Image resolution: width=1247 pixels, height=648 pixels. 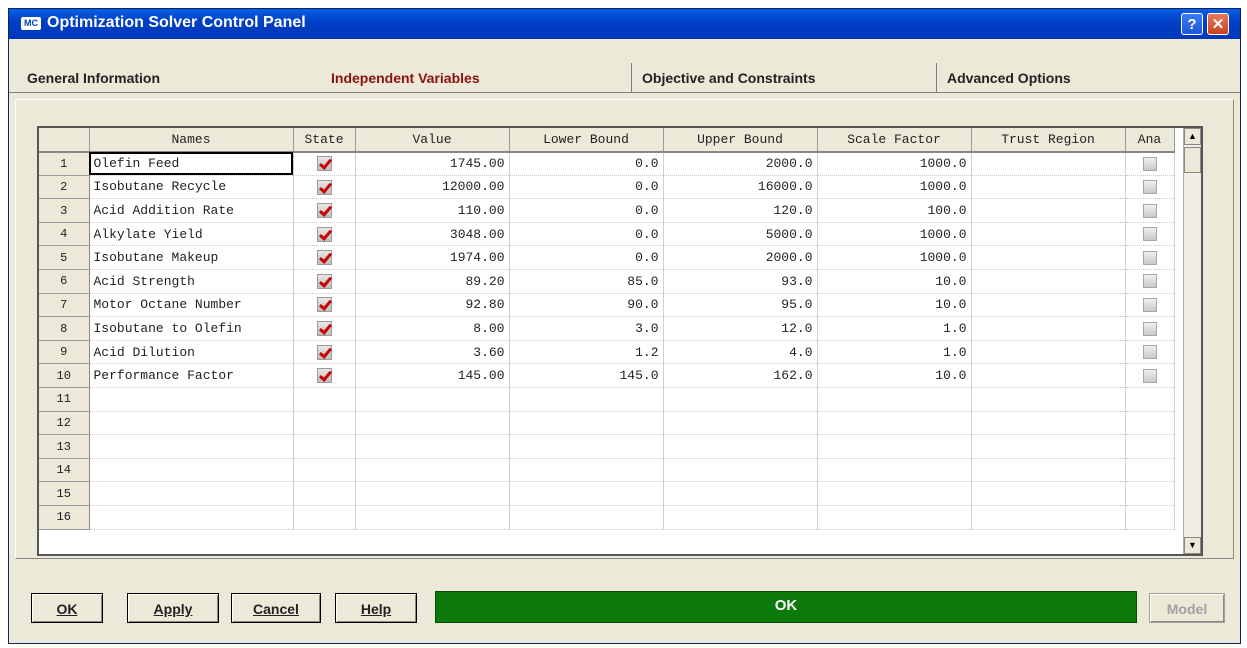 What do you see at coordinates (476, 78) in the screenshot?
I see `tab-independent-variables: Independent Variables` at bounding box center [476, 78].